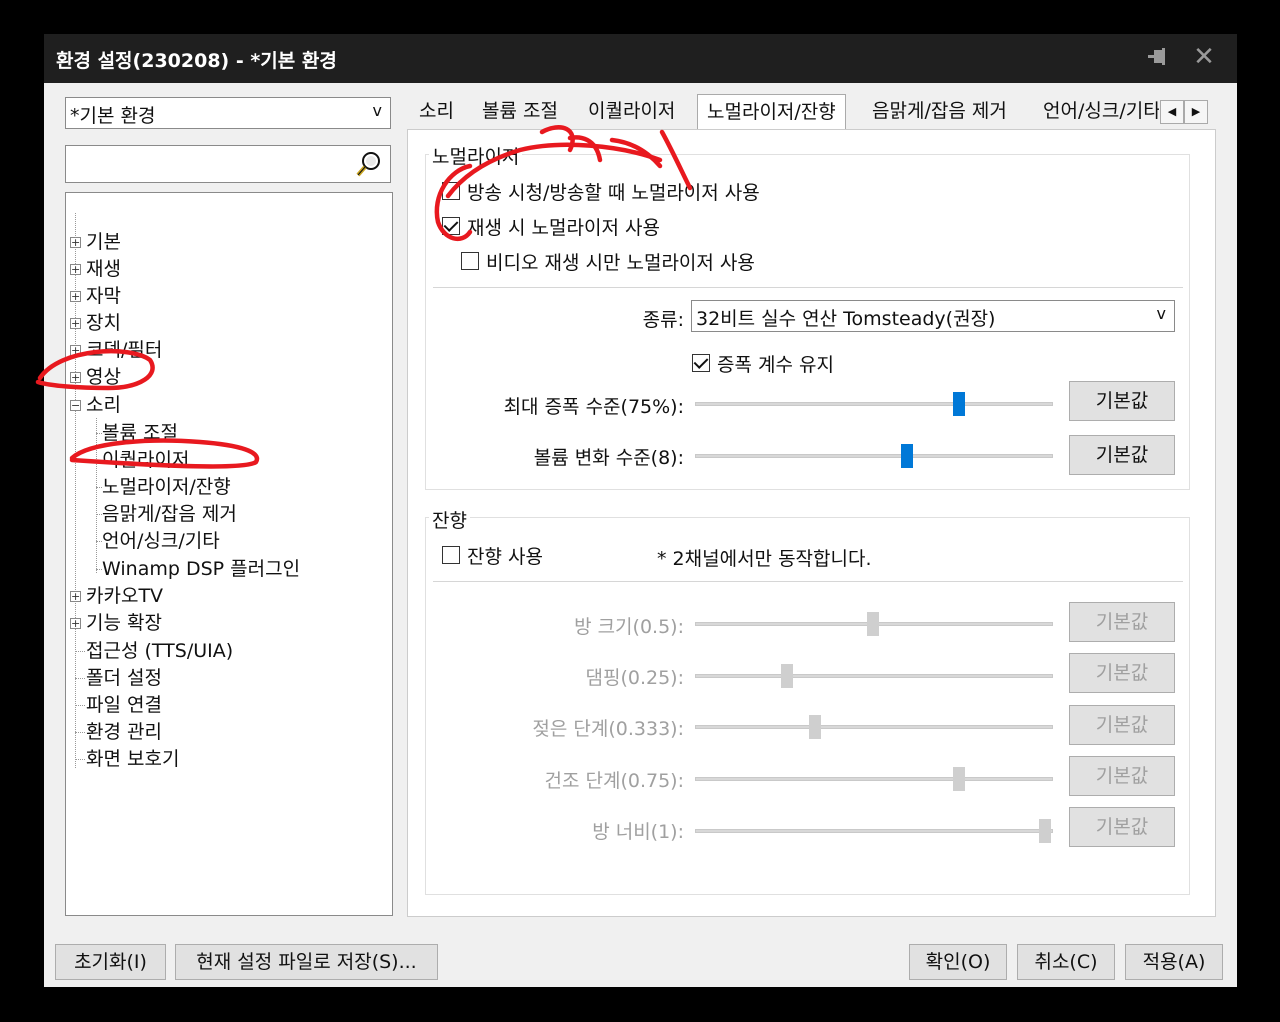  Describe the element at coordinates (1122, 725) in the screenshot. I see `wet-level-default-button: 기본값` at that location.